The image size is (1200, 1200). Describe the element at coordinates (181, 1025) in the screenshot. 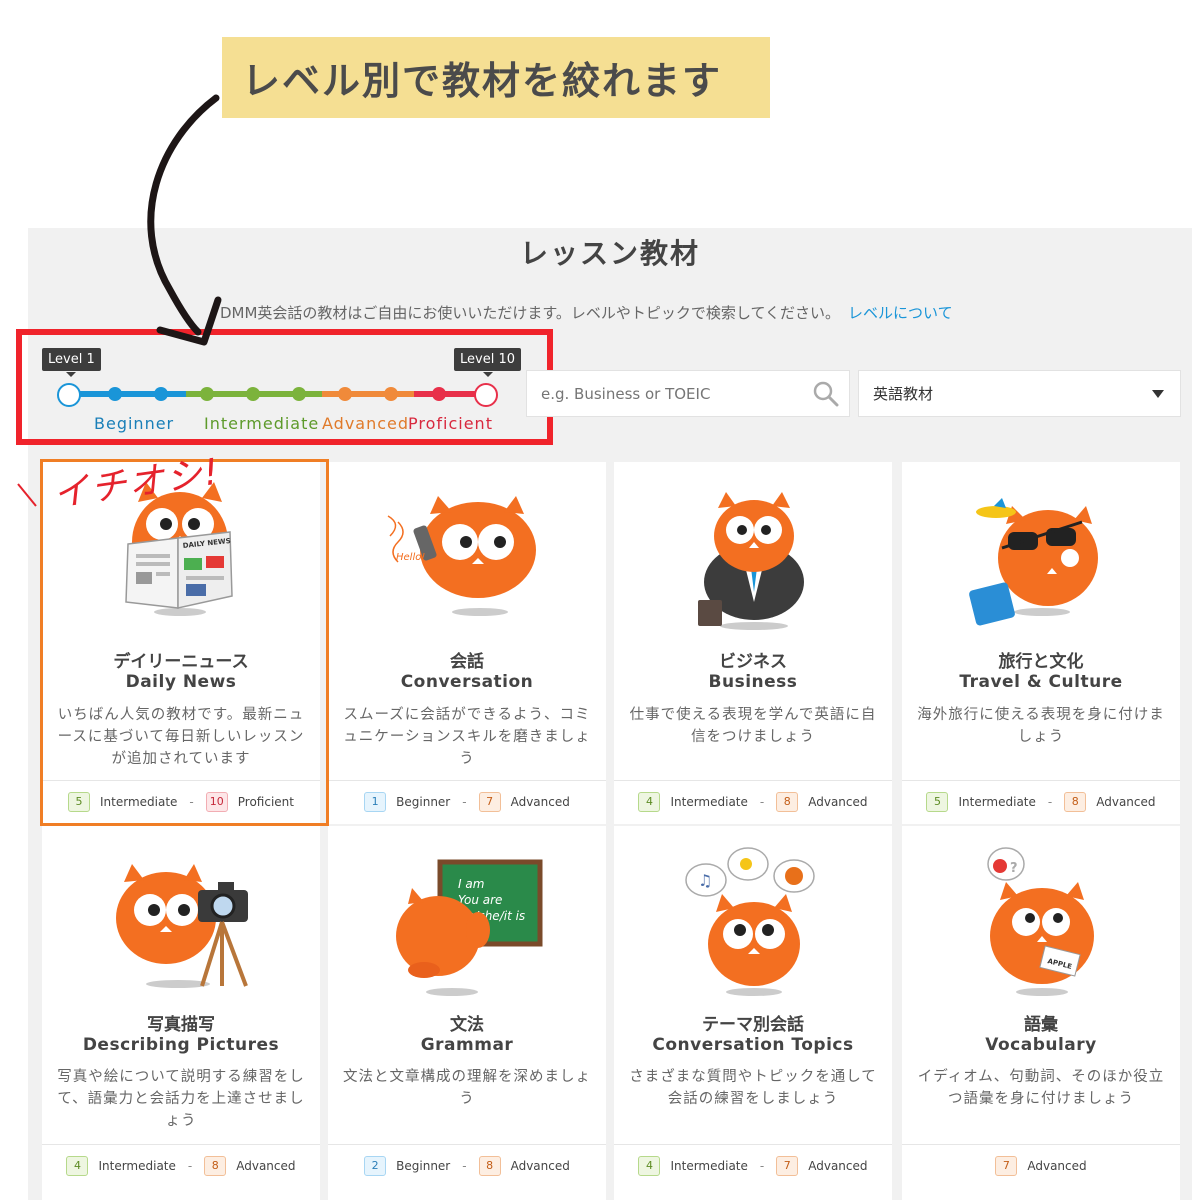

I see `card-title-jp: 写真描写` at that location.